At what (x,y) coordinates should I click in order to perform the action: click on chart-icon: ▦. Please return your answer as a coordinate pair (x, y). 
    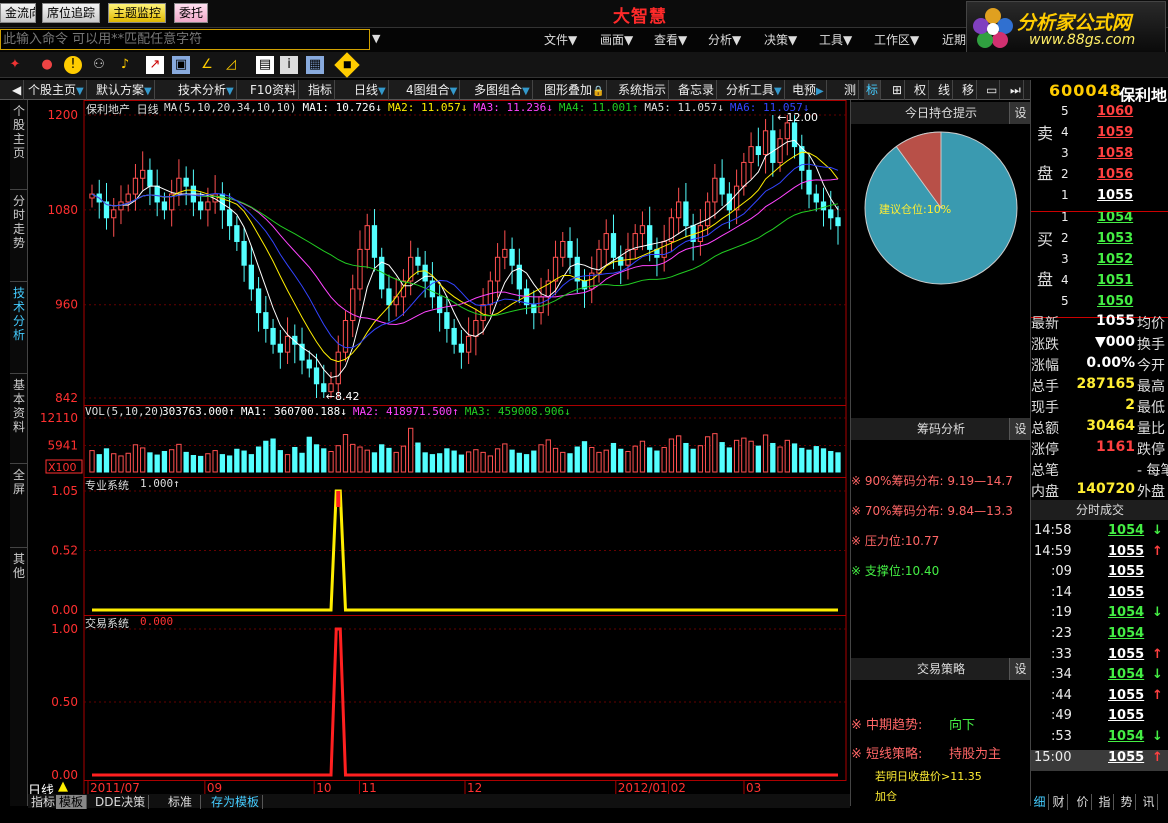
    Looking at the image, I should click on (315, 65).